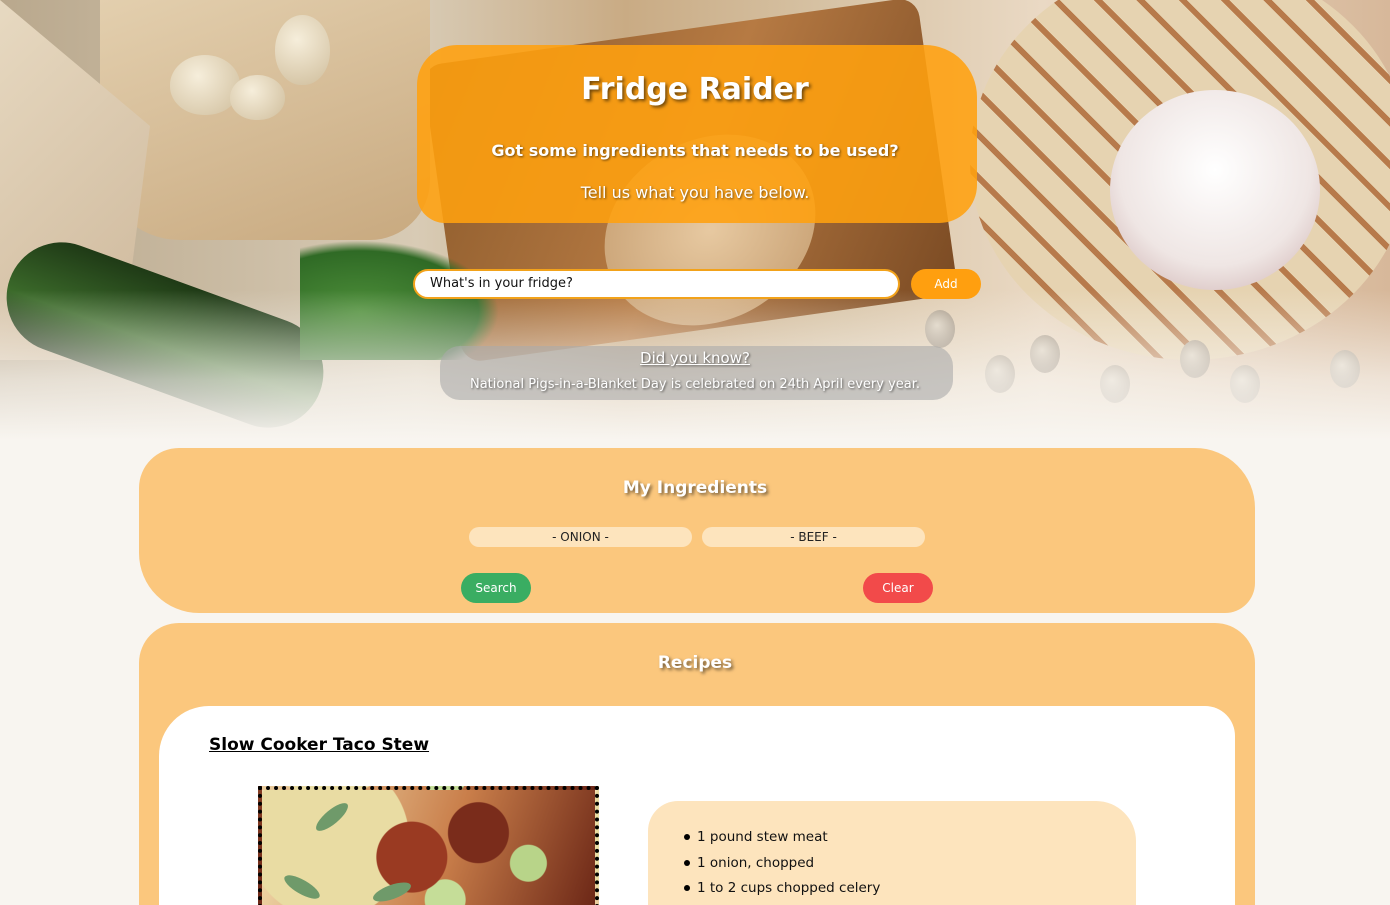 The height and width of the screenshot is (905, 1390). Describe the element at coordinates (695, 192) in the screenshot. I see `hero-prompt: Tell us what you have below.` at that location.